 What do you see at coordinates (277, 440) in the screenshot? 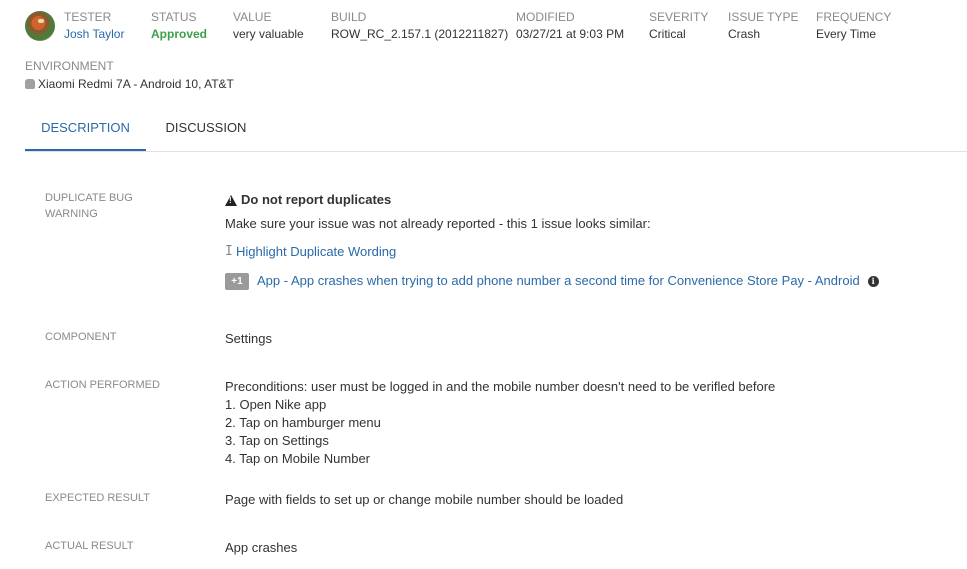
I see `action-line: 3. Tap on Settings` at bounding box center [277, 440].